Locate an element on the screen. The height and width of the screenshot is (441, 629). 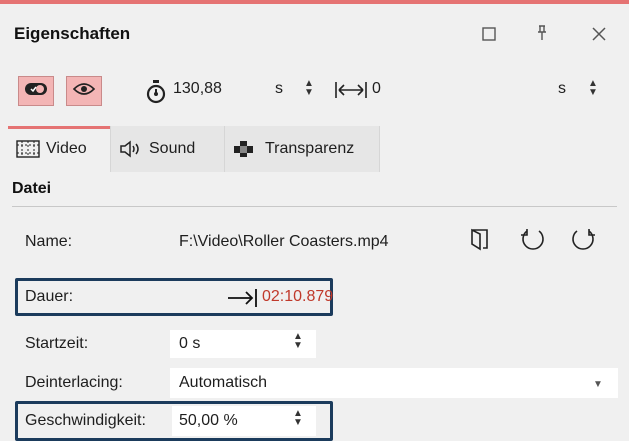
width-arrows-icon is located at coordinates (351, 92).